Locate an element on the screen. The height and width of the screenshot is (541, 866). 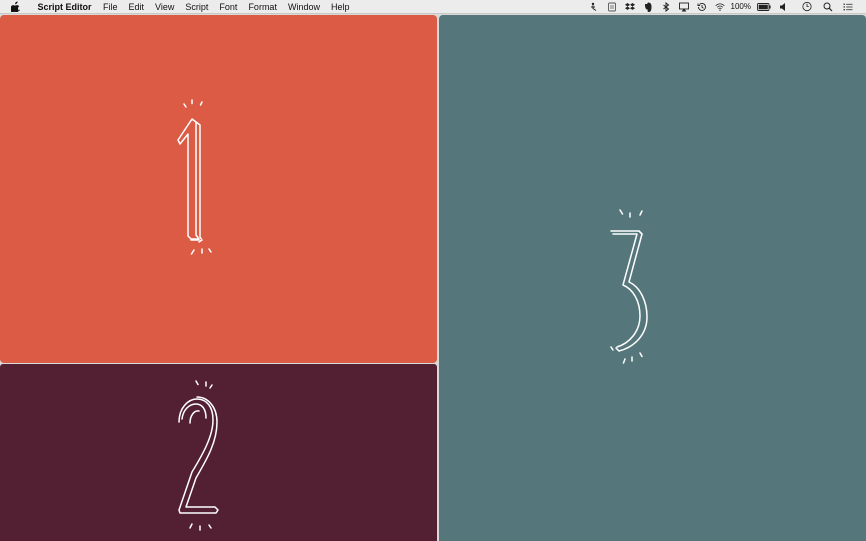
menu-view: View is located at coordinates (165, 7).